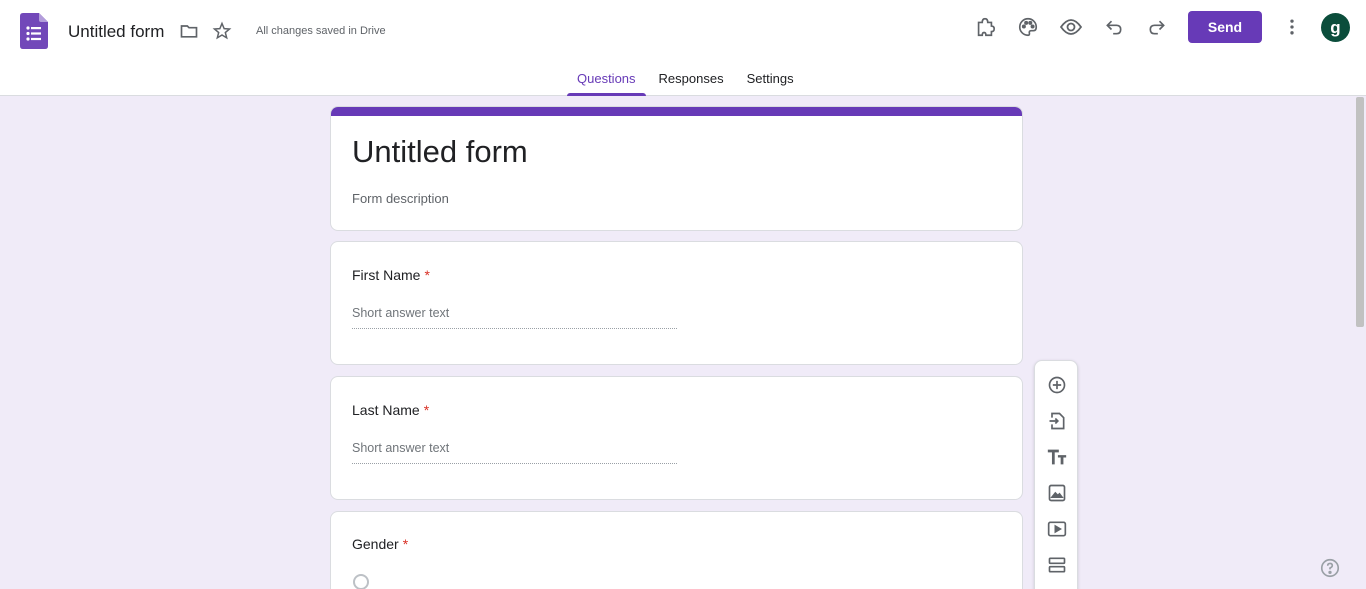  What do you see at coordinates (400, 198) in the screenshot?
I see `form-description: Form description` at bounding box center [400, 198].